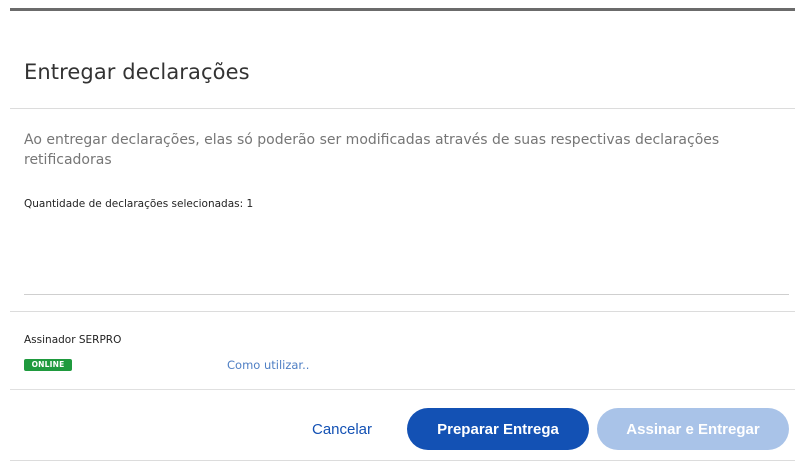 This screenshot has width=795, height=464. What do you see at coordinates (402, 9) in the screenshot?
I see `top-border` at bounding box center [402, 9].